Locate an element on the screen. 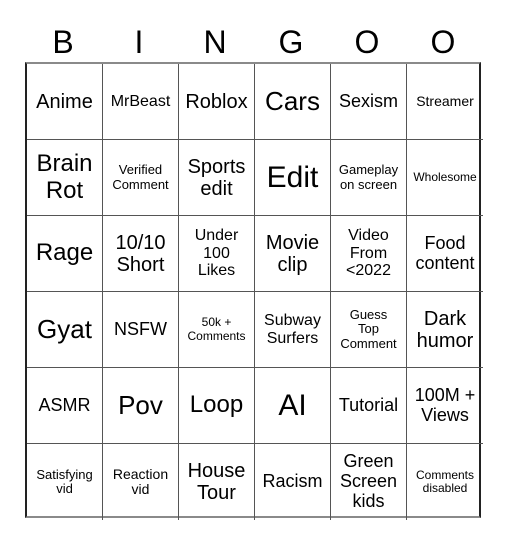 Image resolution: width=506 pixels, height=544 pixels. bingo-cell: Movie clip is located at coordinates (293, 254).